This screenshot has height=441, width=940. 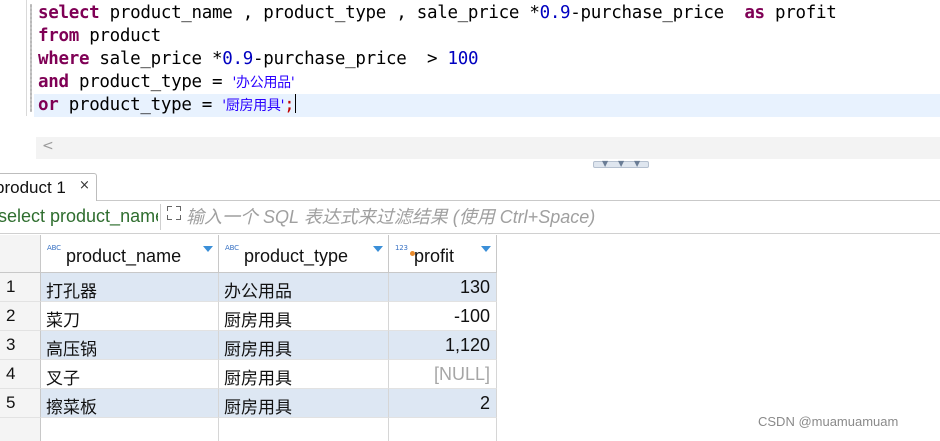 I want to click on expand-icon, so click(x=174, y=213).